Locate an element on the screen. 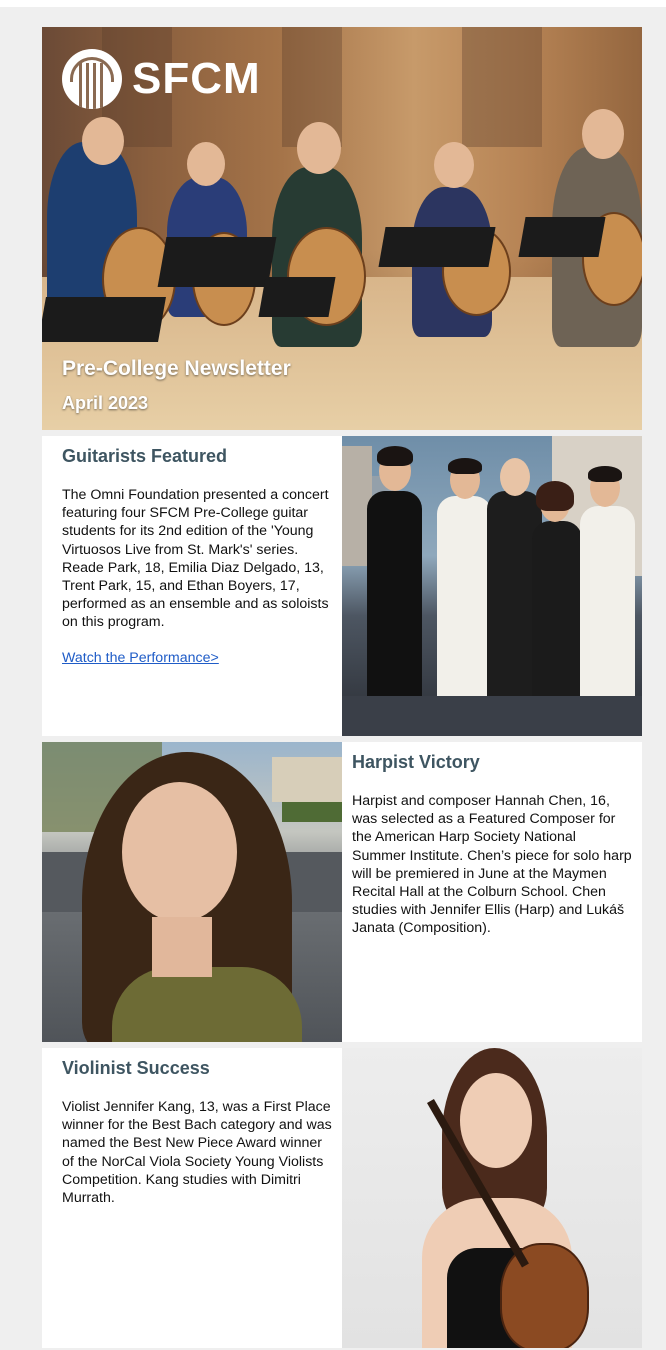 This screenshot has width=666, height=1350. harpist-photo is located at coordinates (192, 892).